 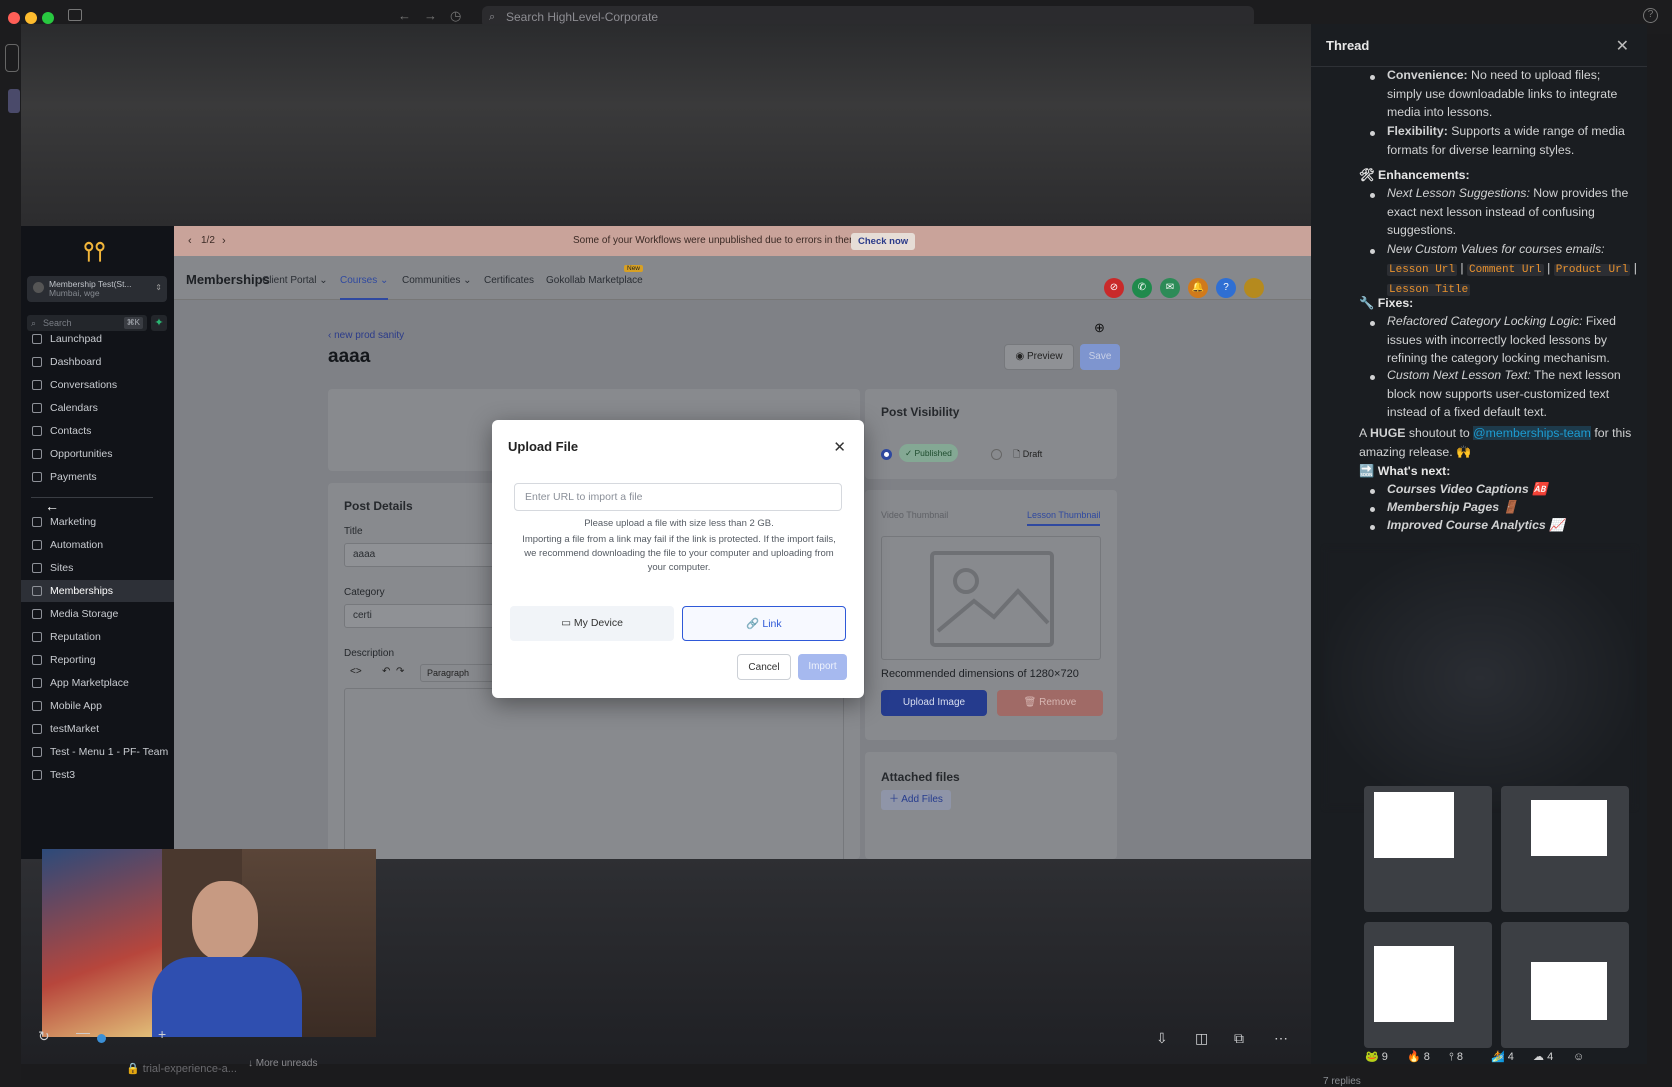 I want to click on import-button: Import, so click(x=822, y=667).